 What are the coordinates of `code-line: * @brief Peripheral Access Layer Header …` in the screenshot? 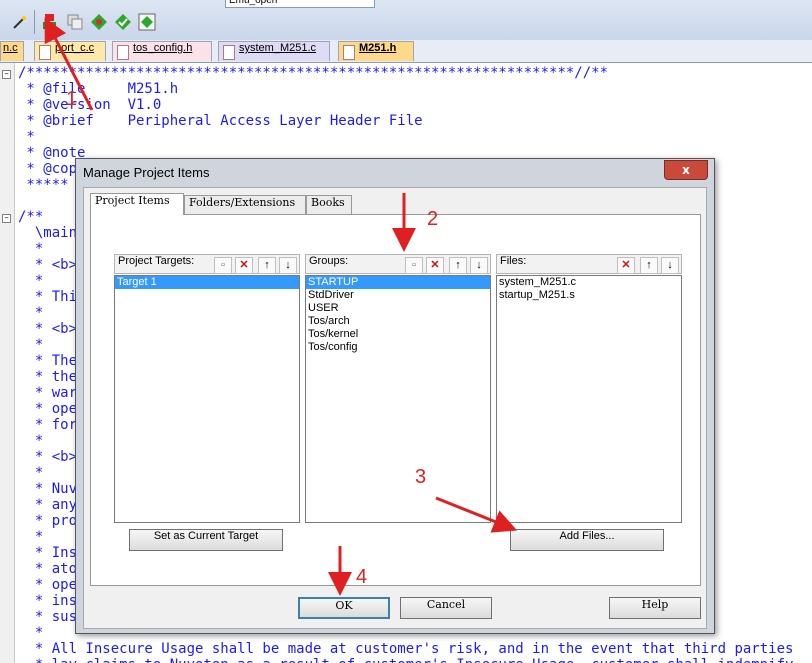 It's located at (220, 121).